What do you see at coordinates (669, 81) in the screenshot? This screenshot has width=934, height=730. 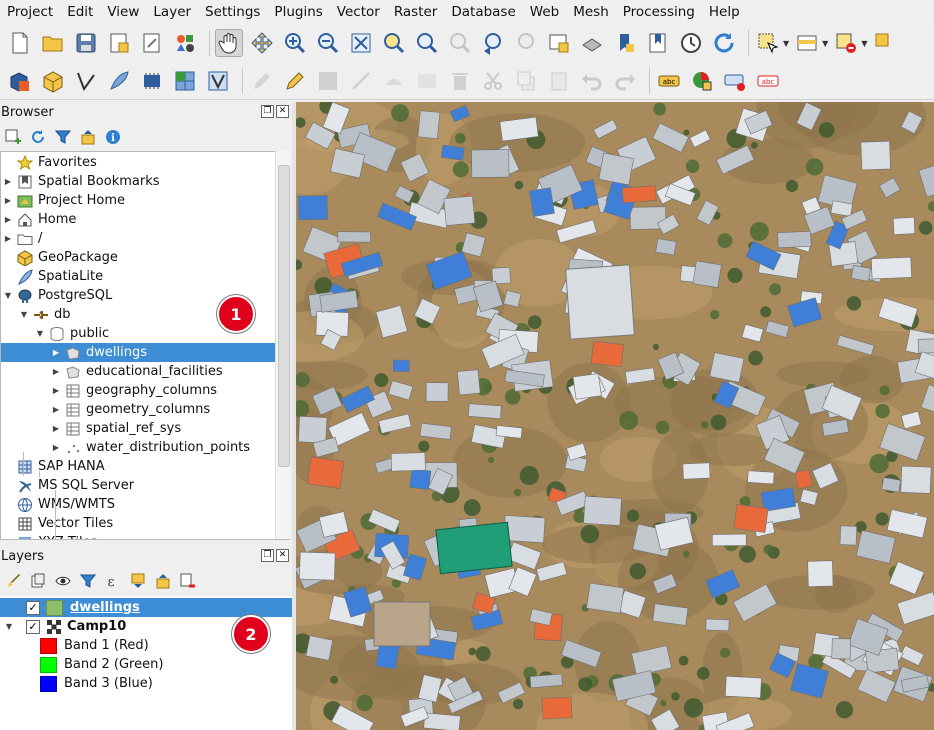 I see `layer-labeling-button: abc` at bounding box center [669, 81].